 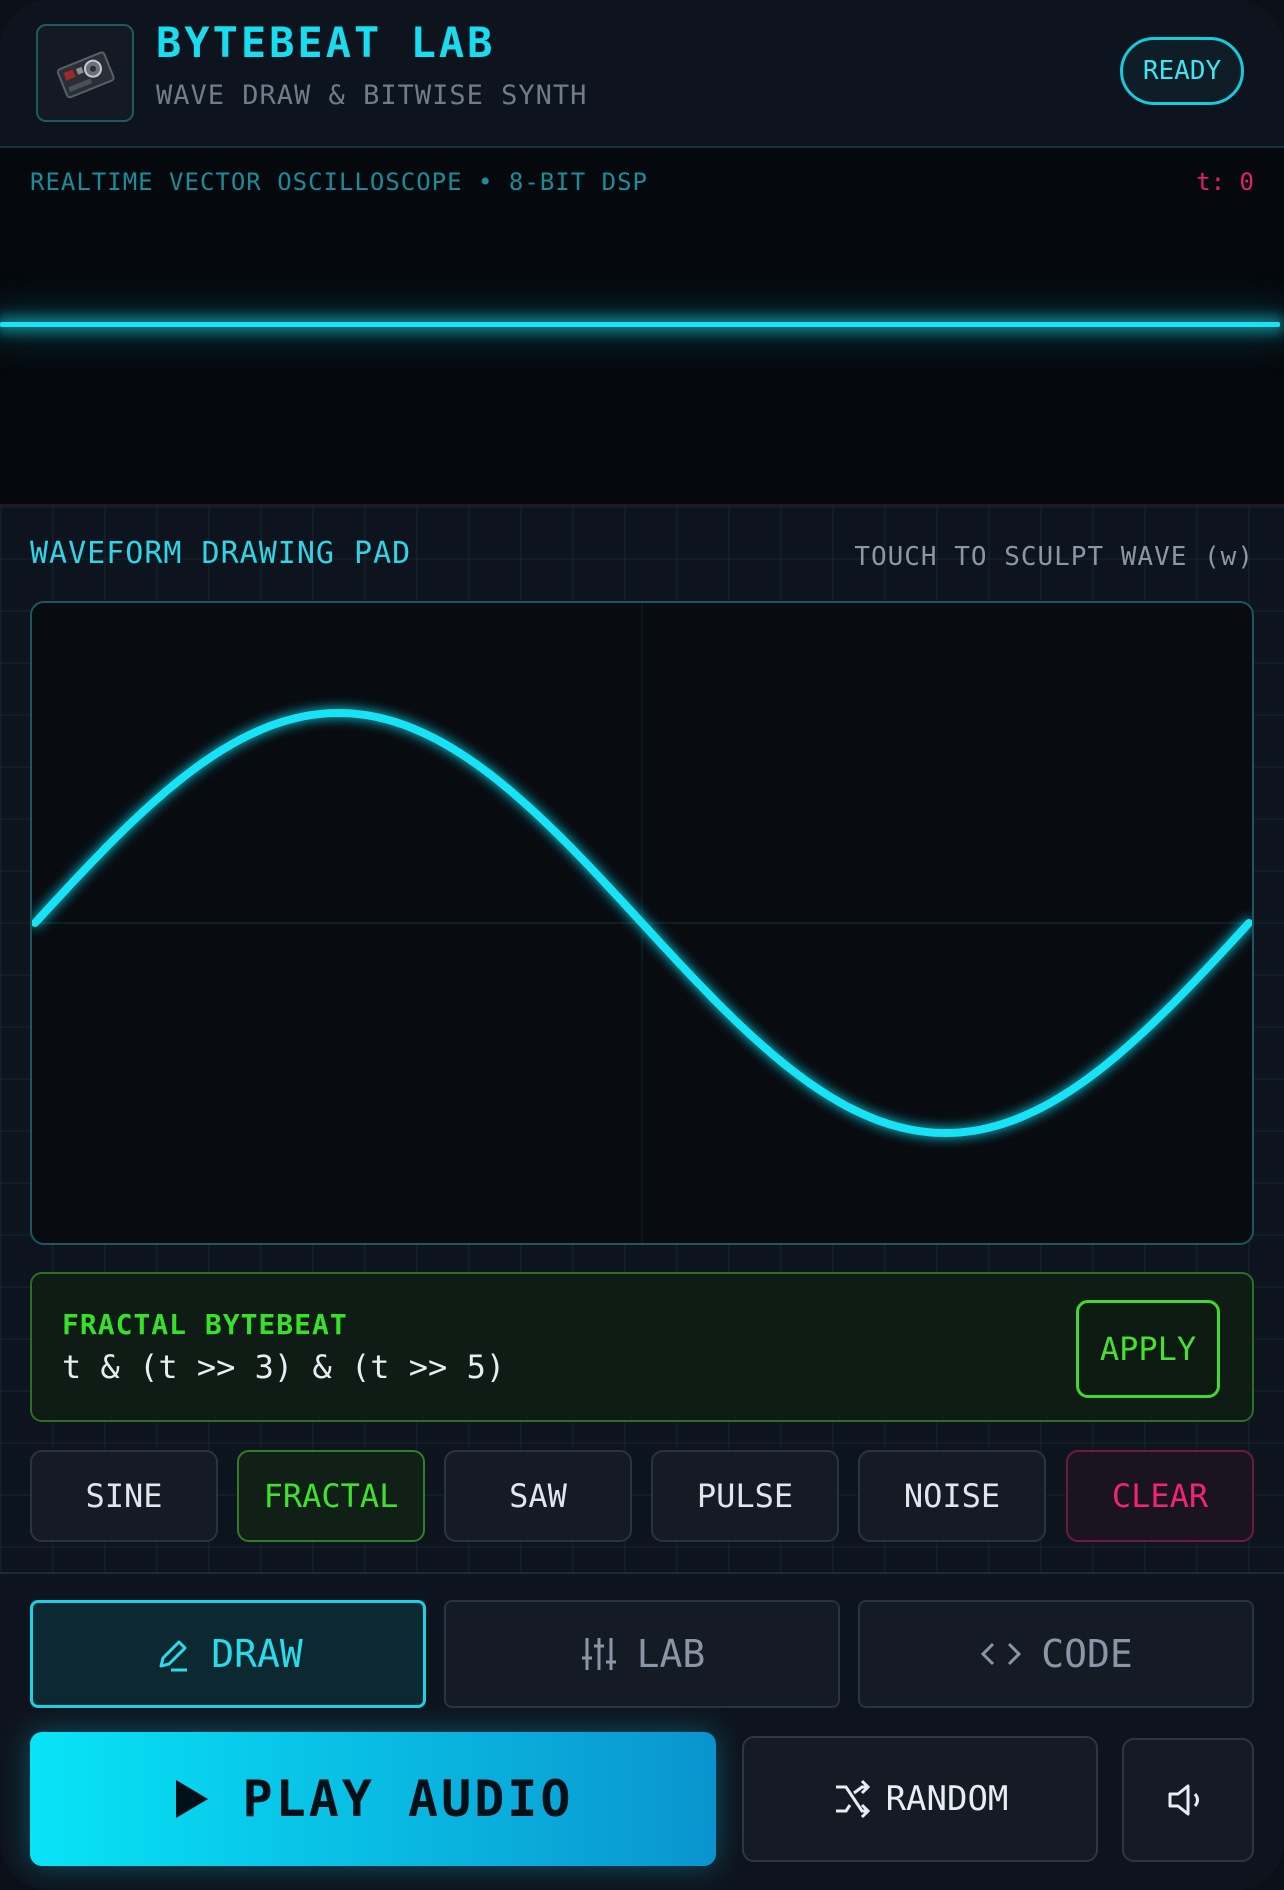 What do you see at coordinates (331, 1496) in the screenshot?
I see `preset-fractal-button: FRACTAL` at bounding box center [331, 1496].